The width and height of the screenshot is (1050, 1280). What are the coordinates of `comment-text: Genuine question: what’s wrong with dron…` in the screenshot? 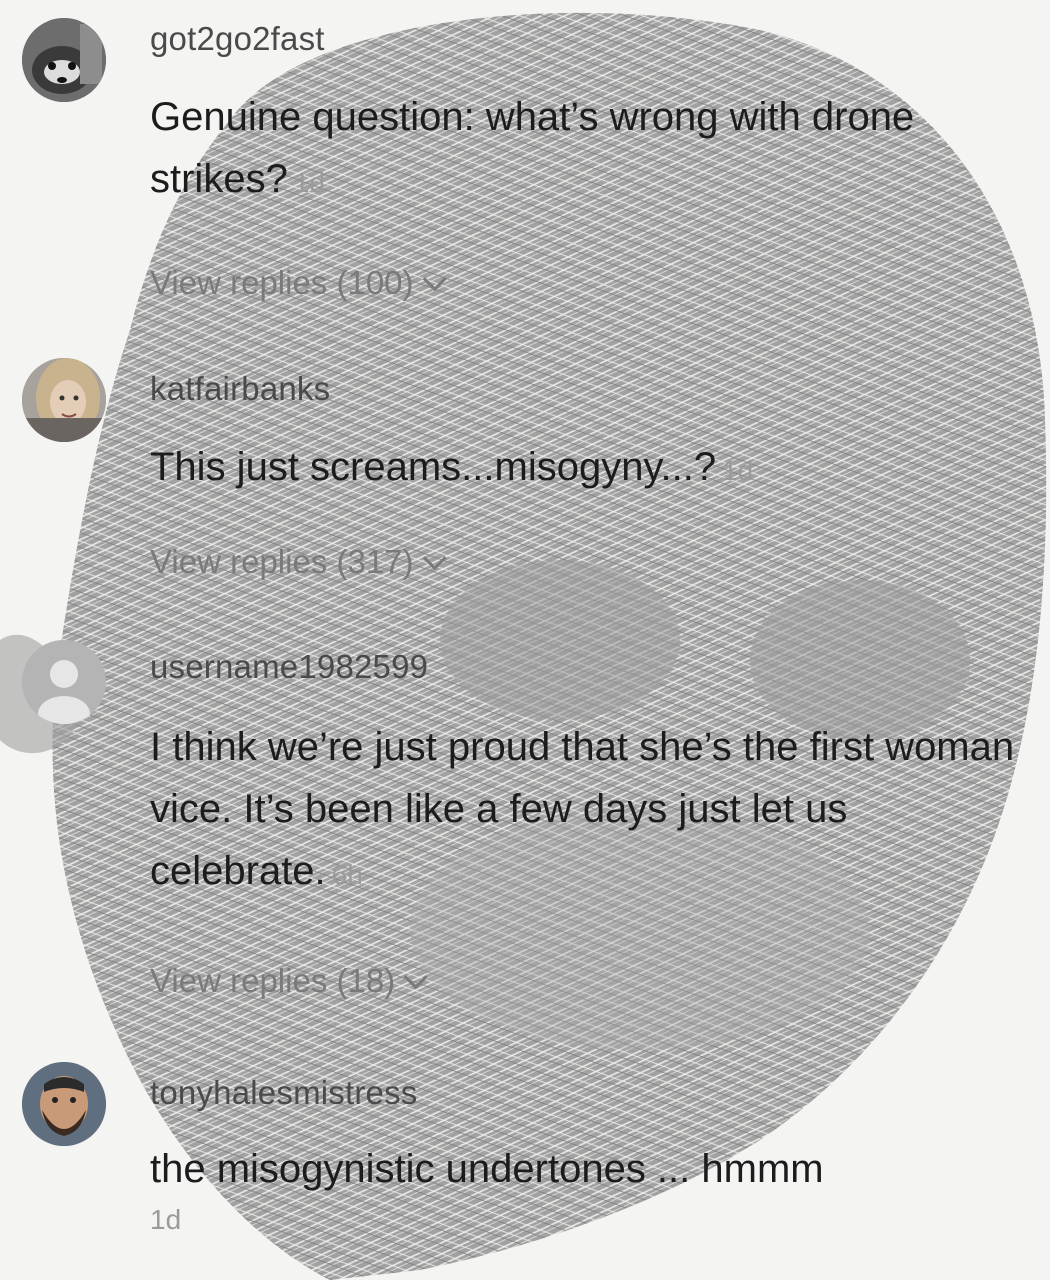 It's located at (585, 150).